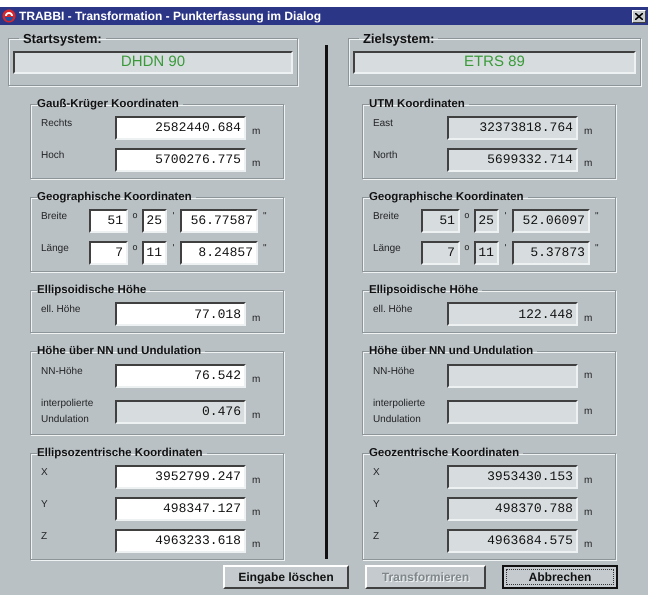 Image resolution: width=648 pixels, height=595 pixels. I want to click on system-name-field: DHDN 90, so click(153, 62).